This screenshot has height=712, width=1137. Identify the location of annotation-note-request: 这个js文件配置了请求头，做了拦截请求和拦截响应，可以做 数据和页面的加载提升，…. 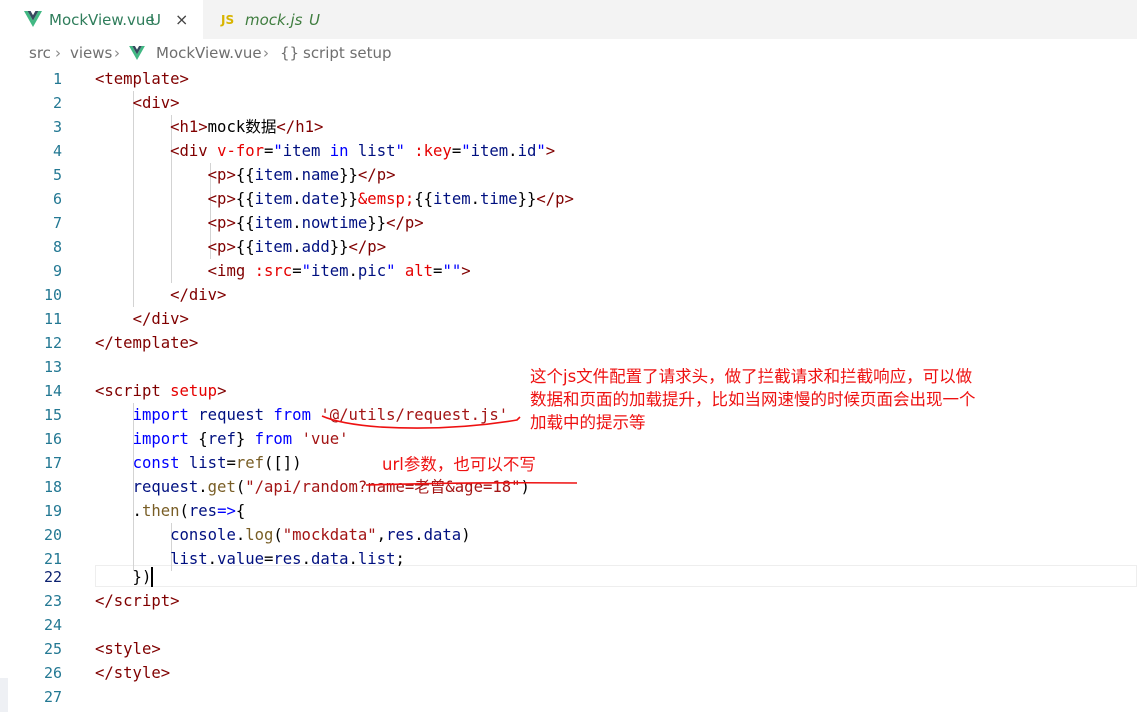
(753, 399).